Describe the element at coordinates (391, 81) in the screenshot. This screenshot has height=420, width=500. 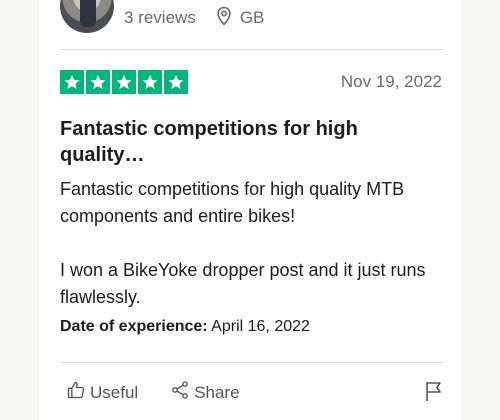
I see `review-date: Nov 19, 2022` at that location.